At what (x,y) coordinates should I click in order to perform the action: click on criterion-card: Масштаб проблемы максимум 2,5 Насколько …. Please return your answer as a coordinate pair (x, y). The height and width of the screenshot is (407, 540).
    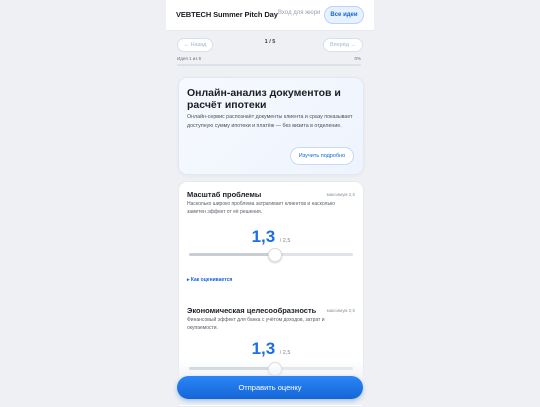
    Looking at the image, I should click on (271, 245).